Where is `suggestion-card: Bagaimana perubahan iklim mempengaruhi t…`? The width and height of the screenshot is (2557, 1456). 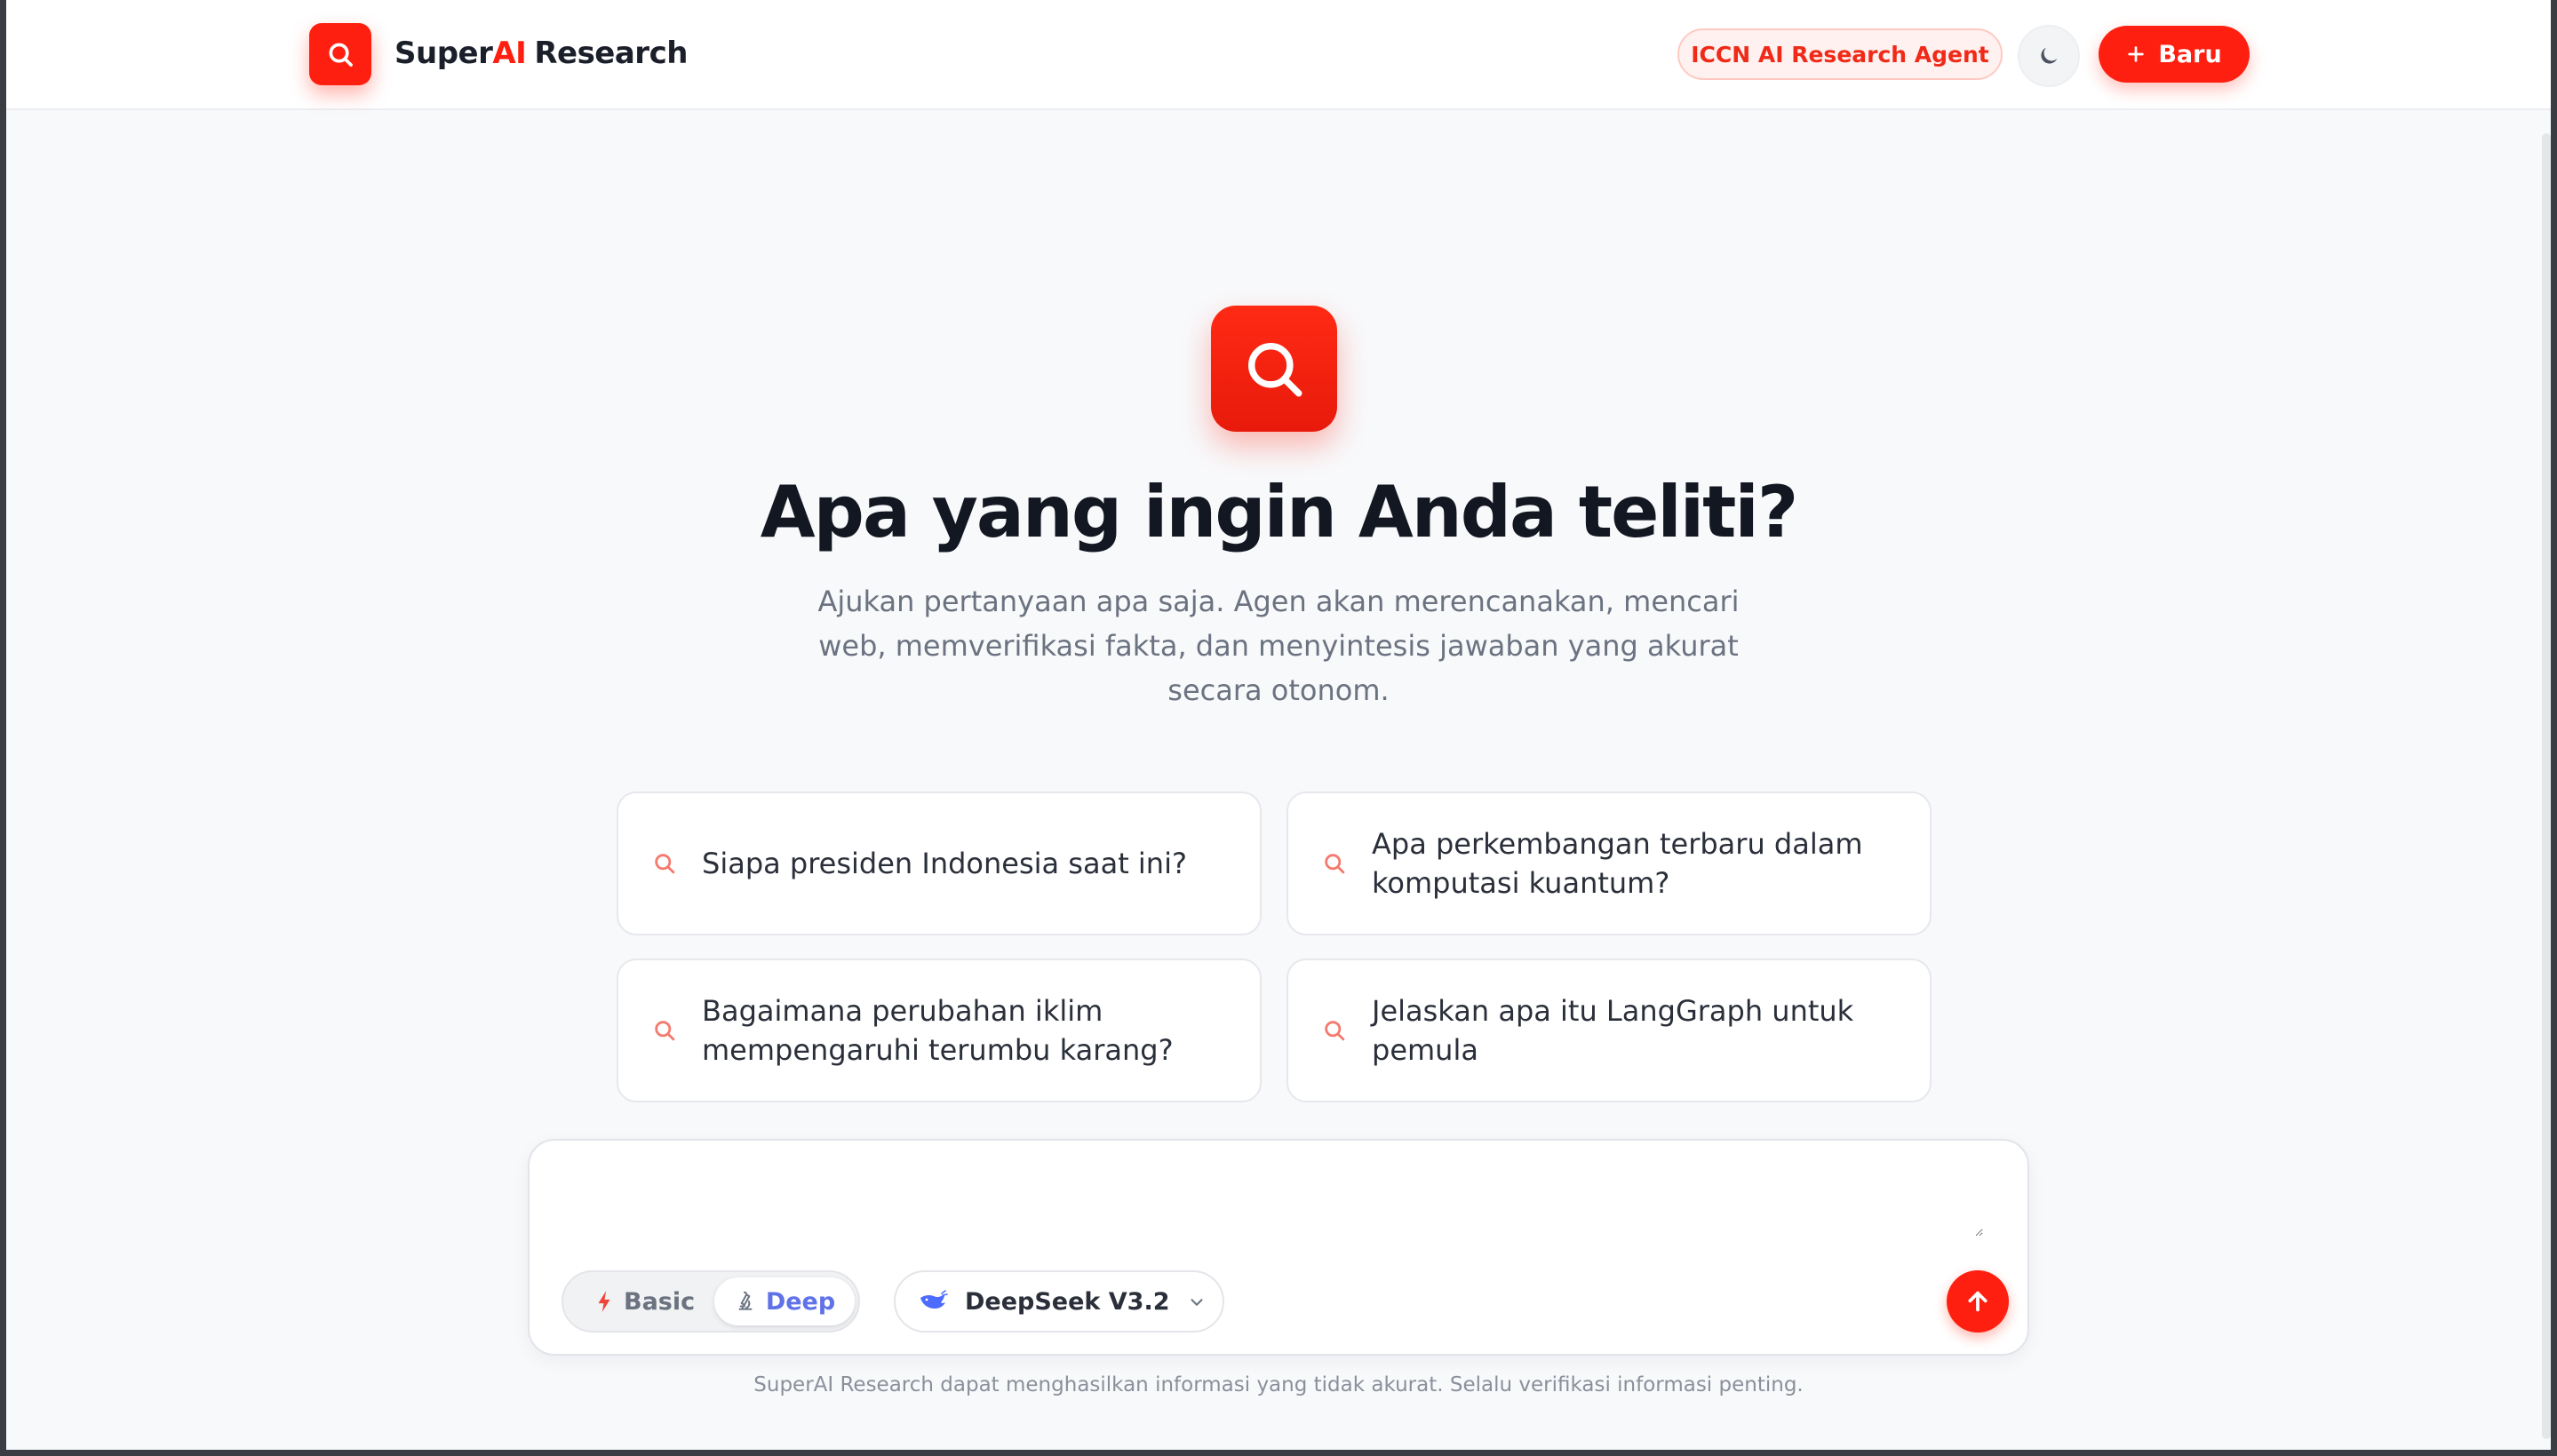 suggestion-card: Bagaimana perubahan iklim mempengaruhi t… is located at coordinates (940, 1030).